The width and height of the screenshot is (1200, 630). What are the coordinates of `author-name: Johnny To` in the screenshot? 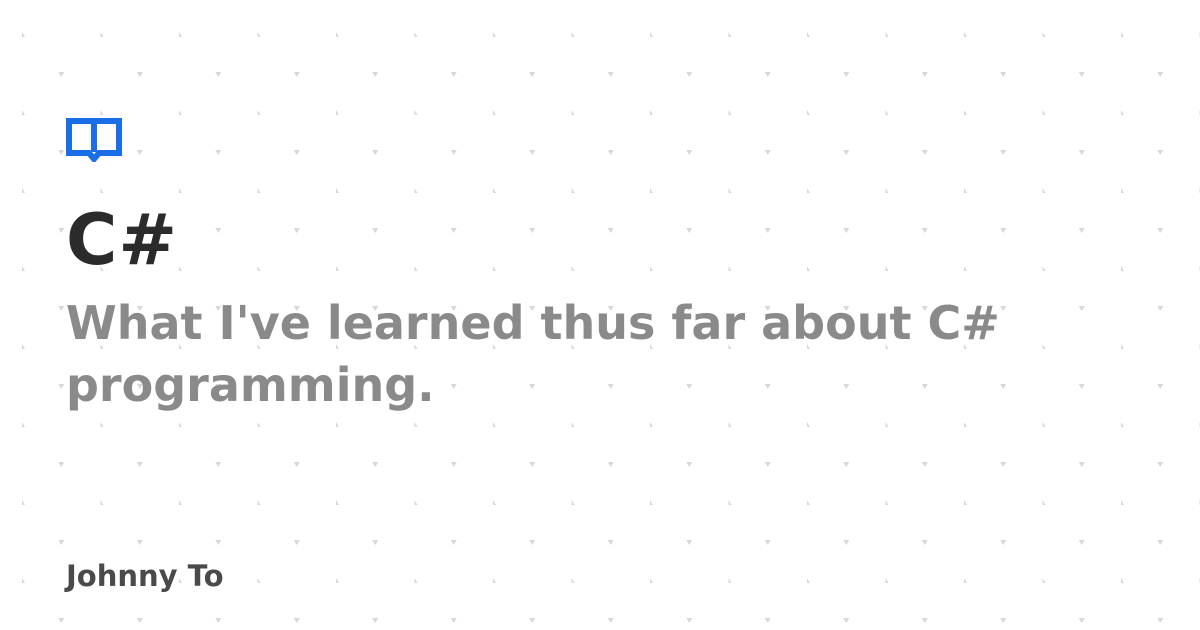 It's located at (145, 576).